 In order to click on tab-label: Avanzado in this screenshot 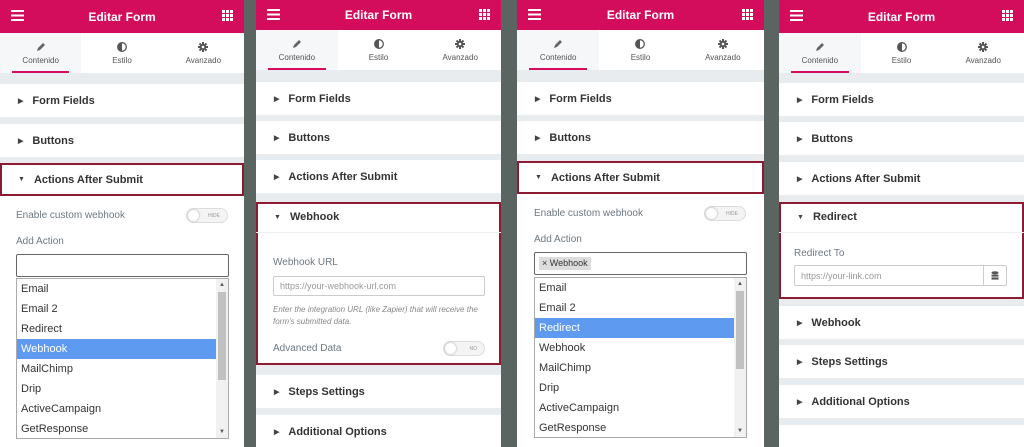, I will do `click(723, 57)`.